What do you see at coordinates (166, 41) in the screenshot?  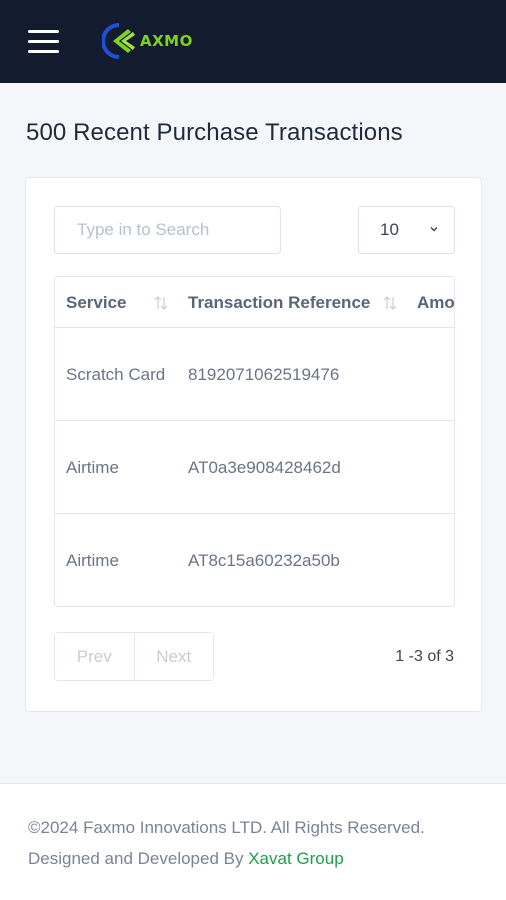 I see `logo-text: AXMO` at bounding box center [166, 41].